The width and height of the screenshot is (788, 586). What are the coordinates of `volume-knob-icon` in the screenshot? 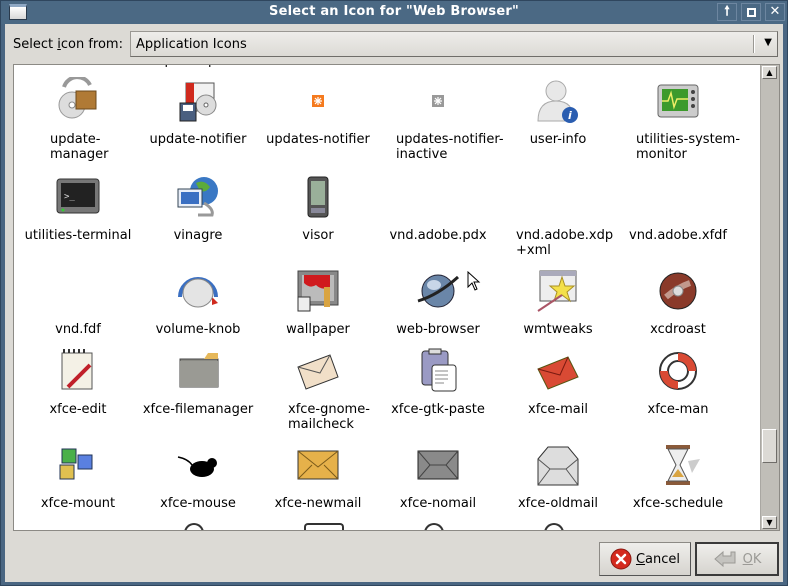 It's located at (198, 291).